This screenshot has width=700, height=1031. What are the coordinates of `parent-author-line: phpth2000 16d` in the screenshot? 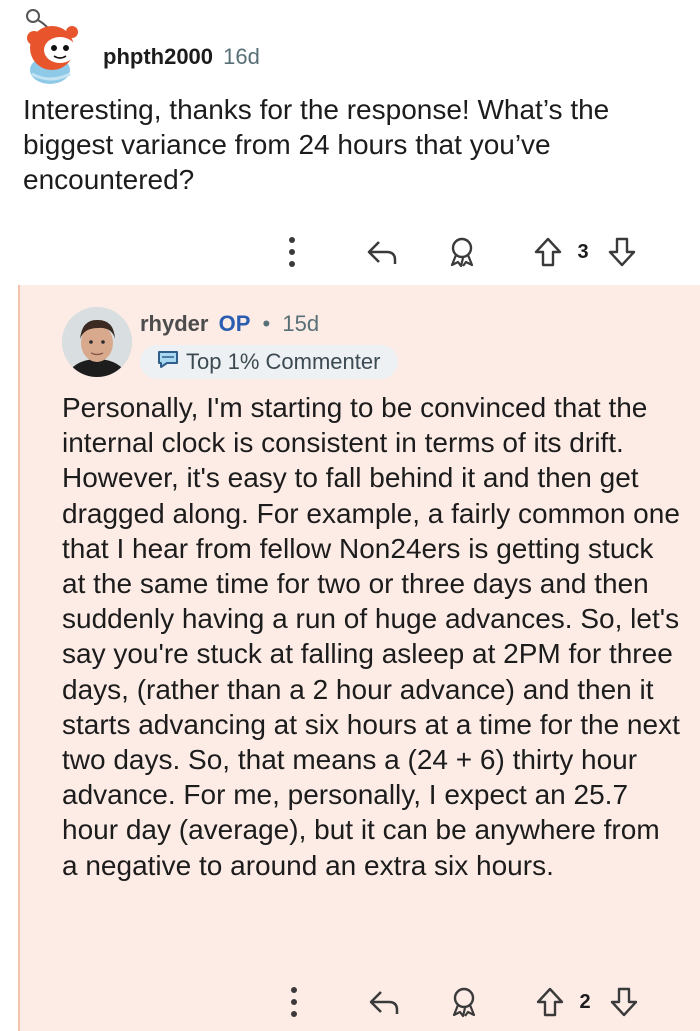 It's located at (181, 57).